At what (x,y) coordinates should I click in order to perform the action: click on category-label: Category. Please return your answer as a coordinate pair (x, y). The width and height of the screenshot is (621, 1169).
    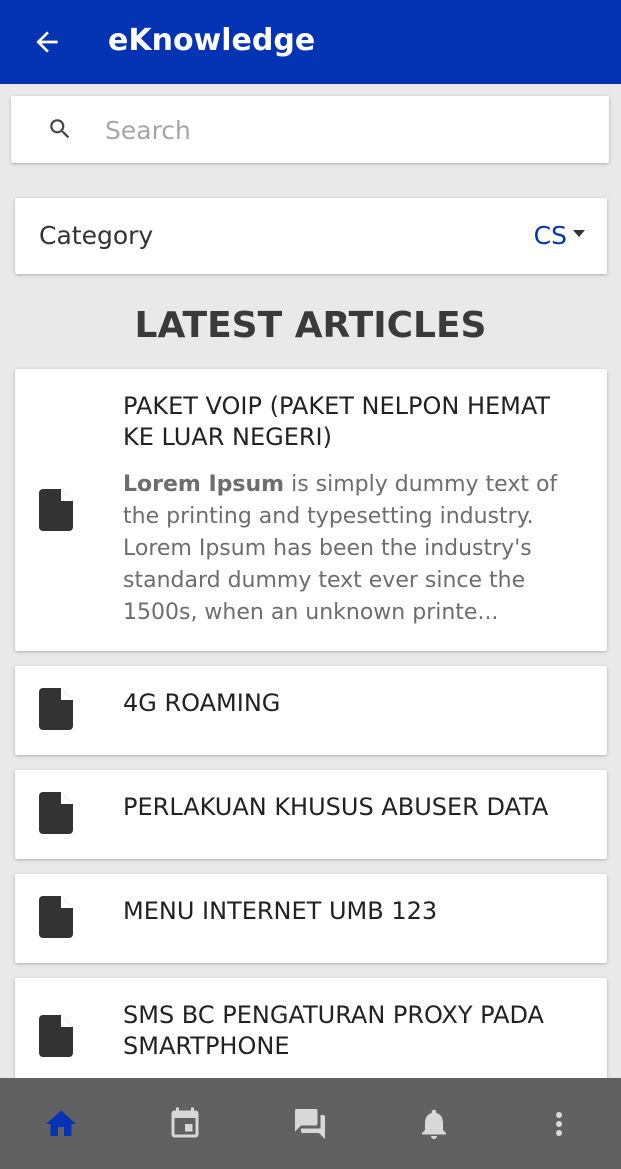
    Looking at the image, I should click on (96, 235).